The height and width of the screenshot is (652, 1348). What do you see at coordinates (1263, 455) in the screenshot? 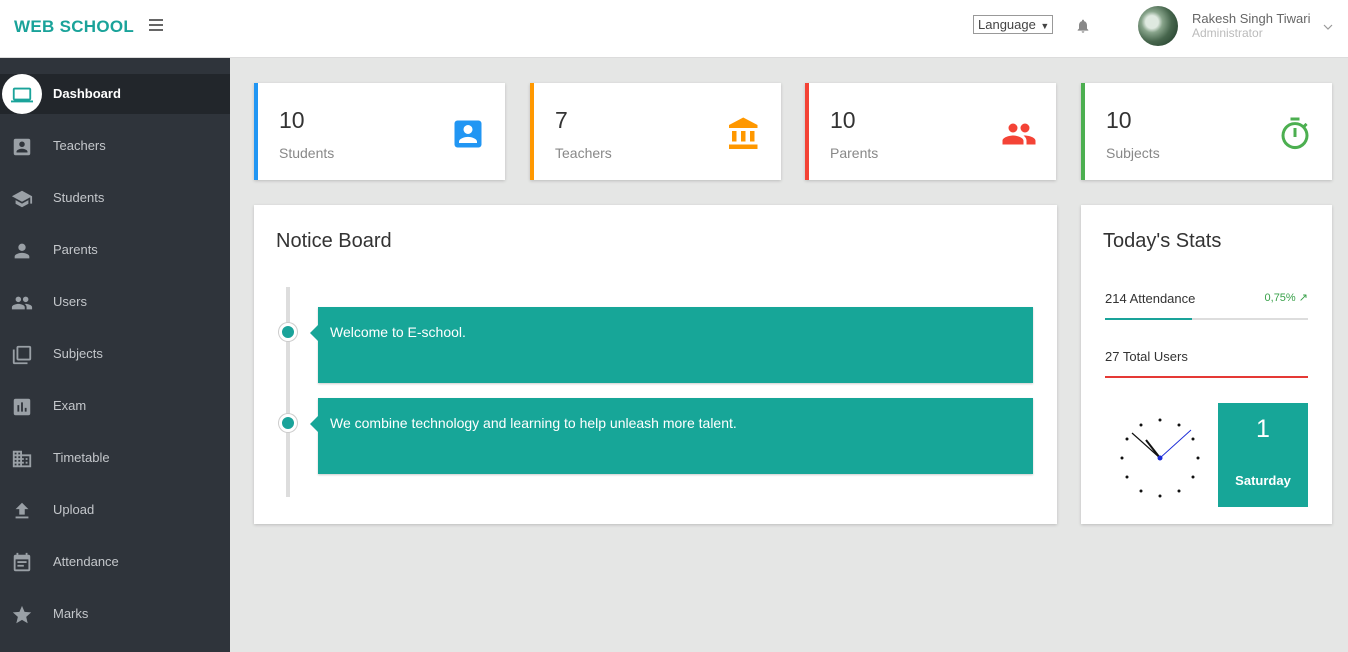
I see `date-tile: 1 Saturday` at bounding box center [1263, 455].